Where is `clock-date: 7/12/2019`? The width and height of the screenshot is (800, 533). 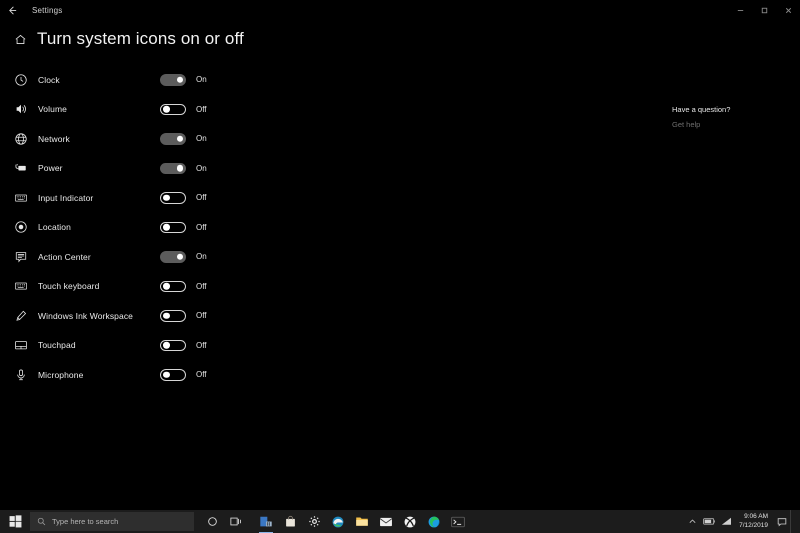 clock-date: 7/12/2019 is located at coordinates (753, 525).